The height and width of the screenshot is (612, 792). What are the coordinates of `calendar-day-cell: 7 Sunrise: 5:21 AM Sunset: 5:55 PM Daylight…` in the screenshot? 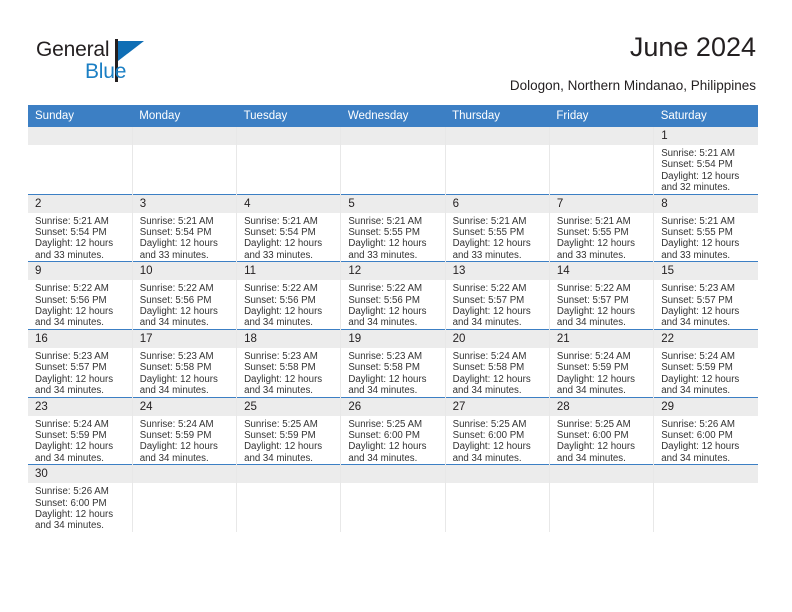 It's located at (601, 227).